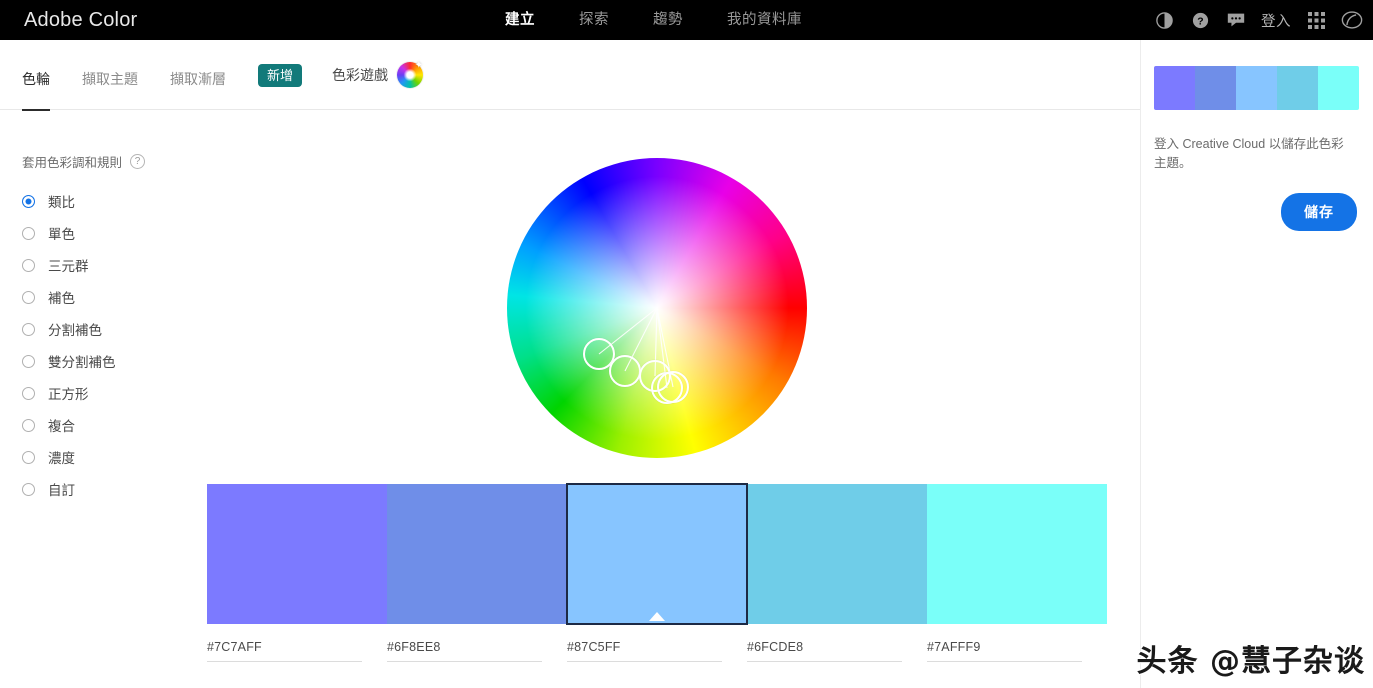  What do you see at coordinates (112, 297) in the screenshot?
I see `rule-option-complementary: 補色` at bounding box center [112, 297].